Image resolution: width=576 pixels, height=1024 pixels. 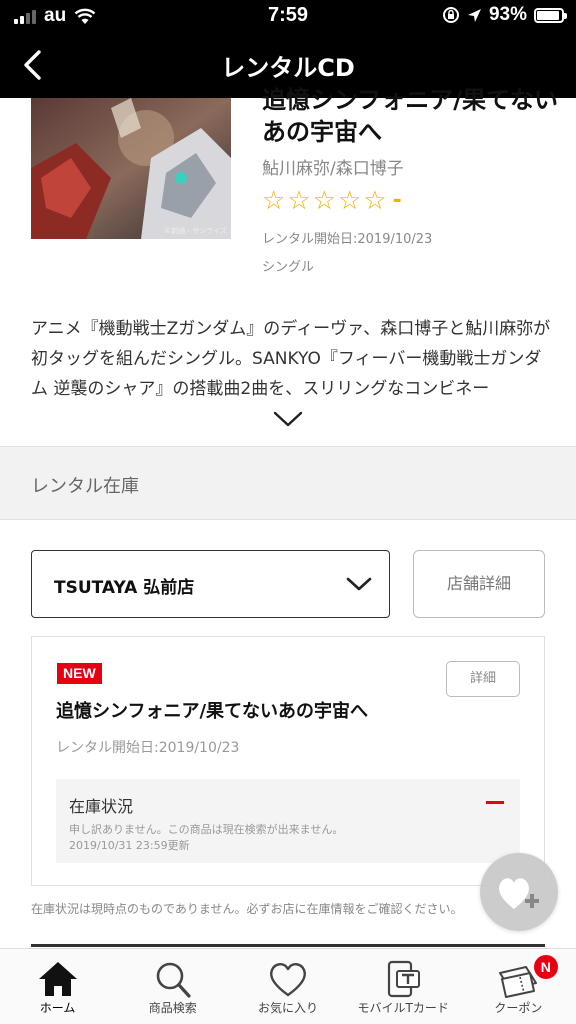 I want to click on stock-status-indicator, so click(x=495, y=802).